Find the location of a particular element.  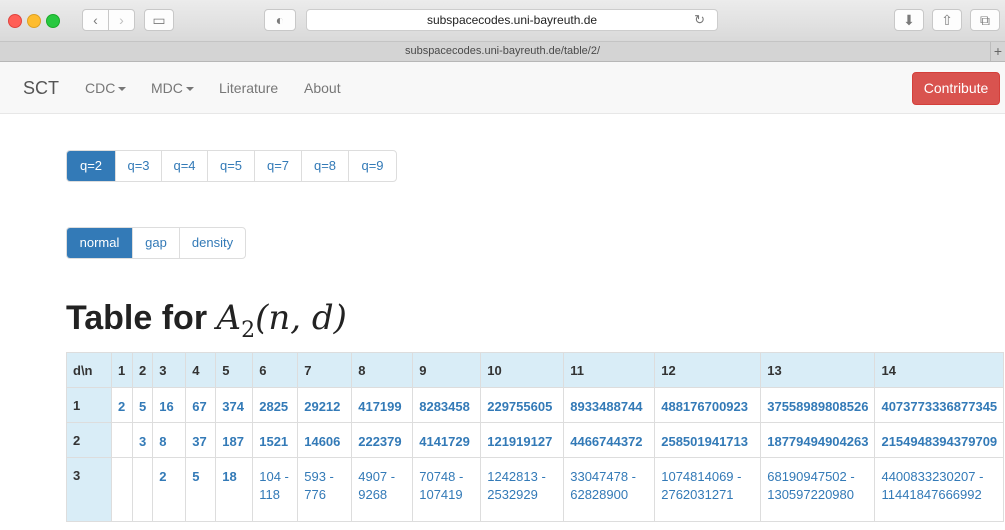

table-cell-link: 8283458 is located at coordinates (447, 405).